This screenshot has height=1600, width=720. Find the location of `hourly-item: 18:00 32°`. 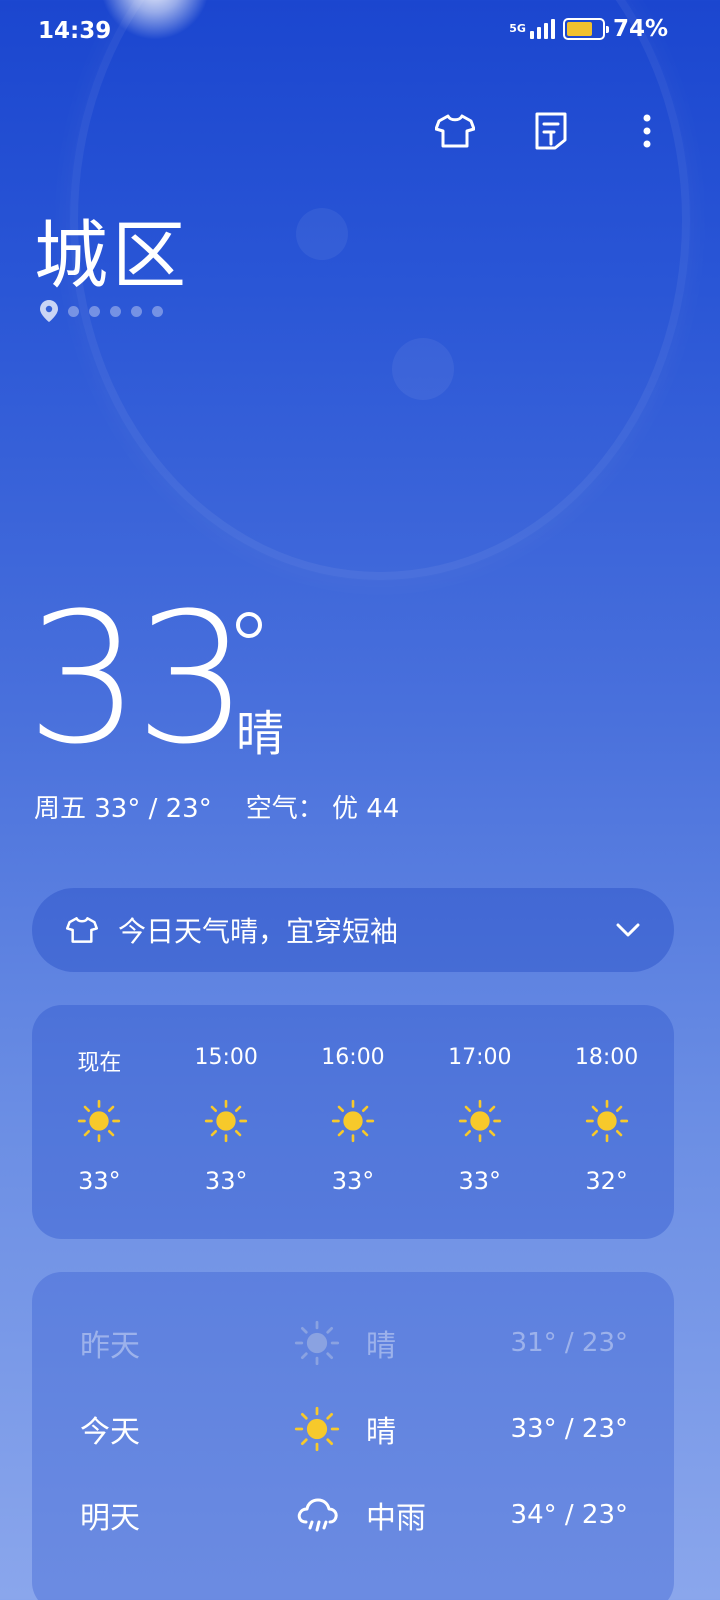

hourly-item: 18:00 32° is located at coordinates (606, 1142).